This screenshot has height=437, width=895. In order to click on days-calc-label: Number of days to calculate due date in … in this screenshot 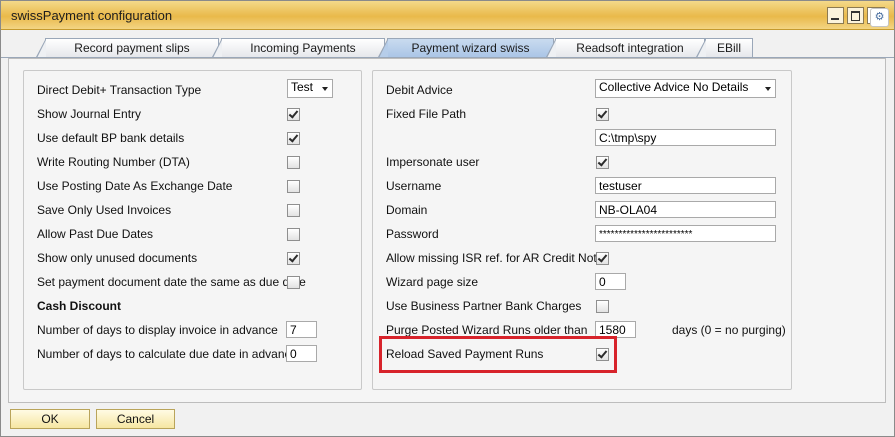, I will do `click(167, 354)`.